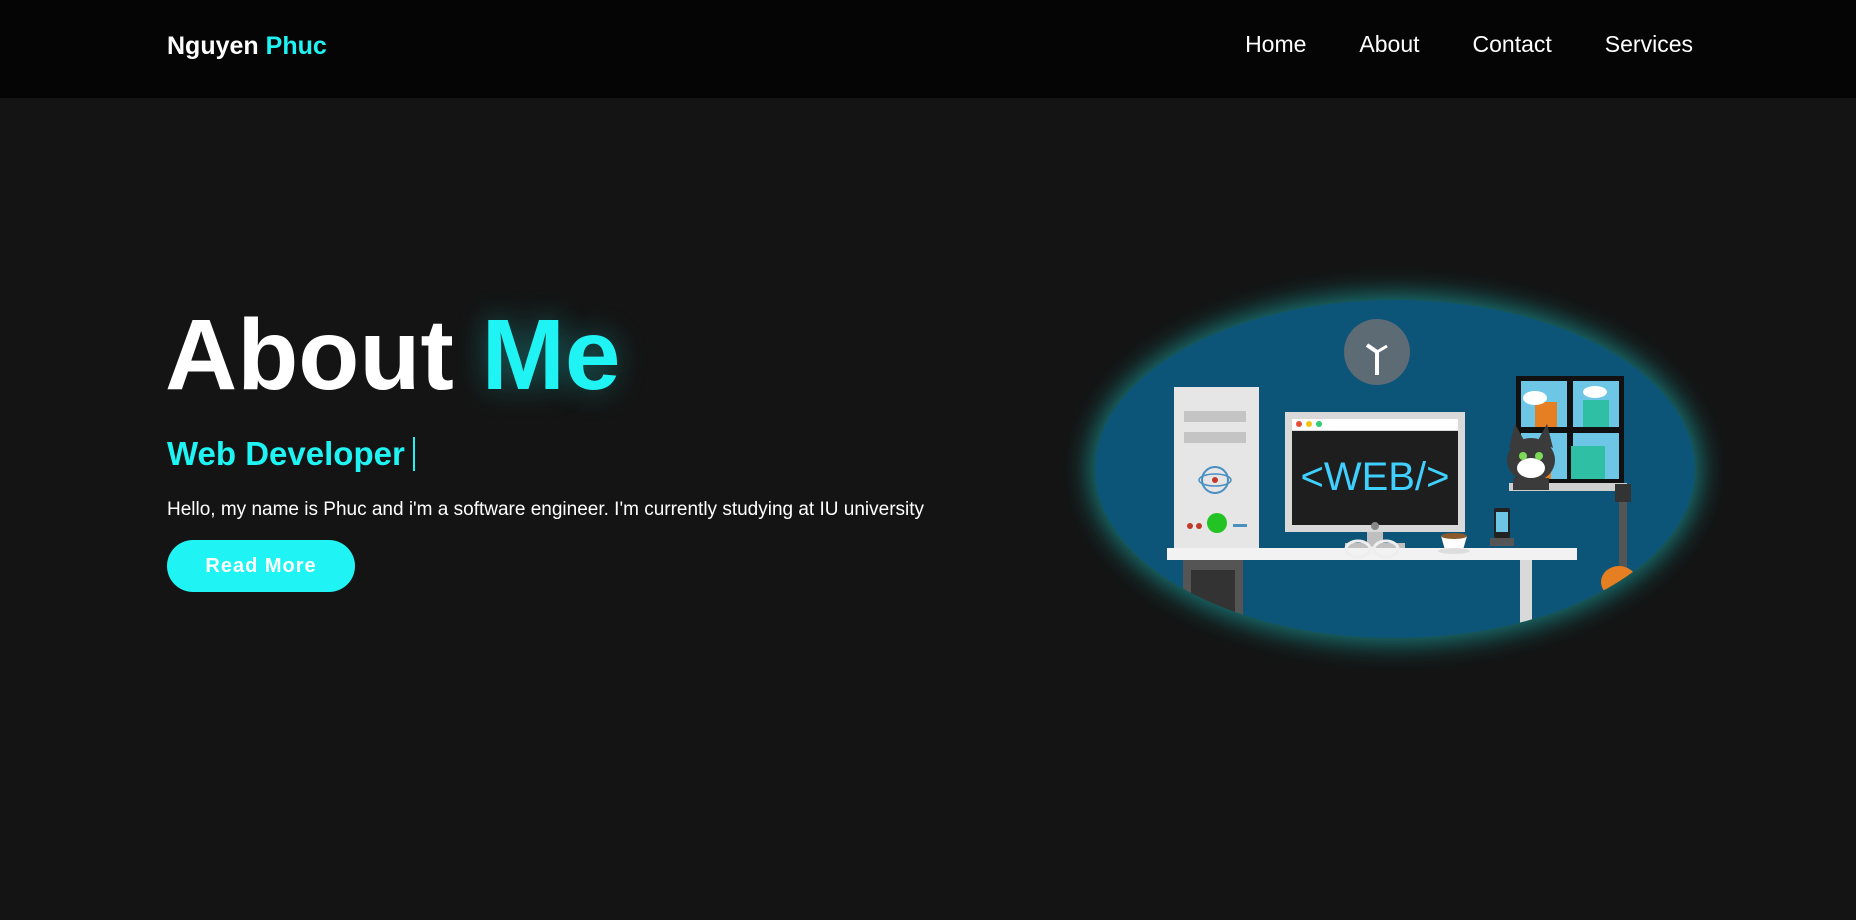 This screenshot has height=920, width=1856. I want to click on nav-link-home: Home, so click(1275, 44).